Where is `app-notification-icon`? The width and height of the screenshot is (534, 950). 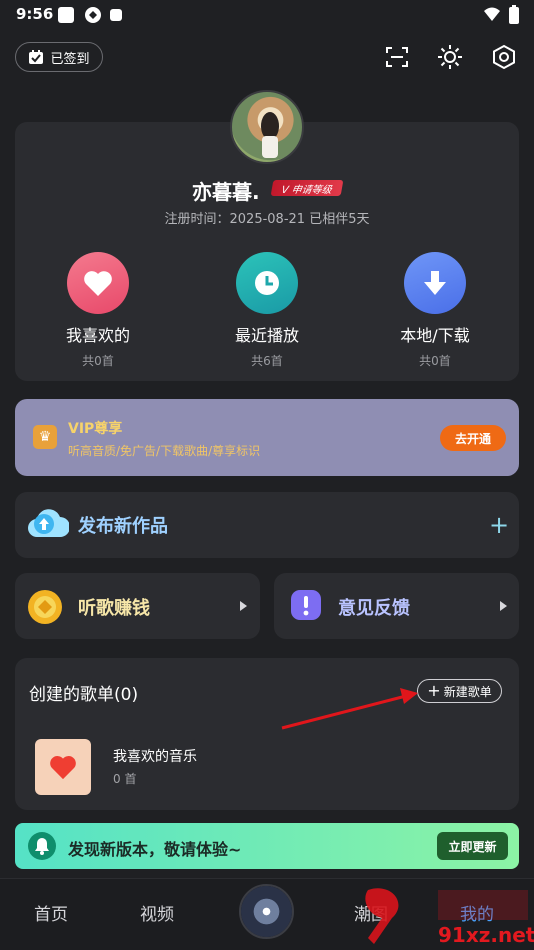
app-notification-icon is located at coordinates (93, 17).